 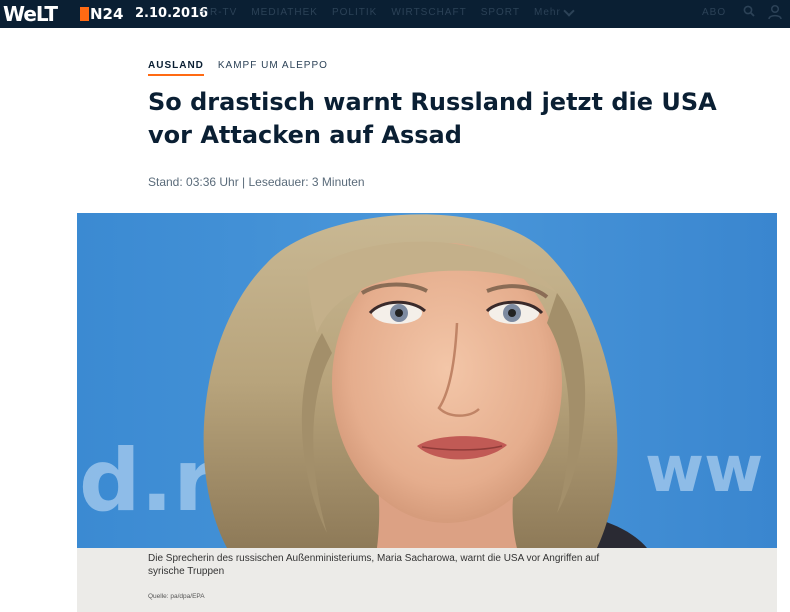 I want to click on nav-more-label: Mehr, so click(x=547, y=12).